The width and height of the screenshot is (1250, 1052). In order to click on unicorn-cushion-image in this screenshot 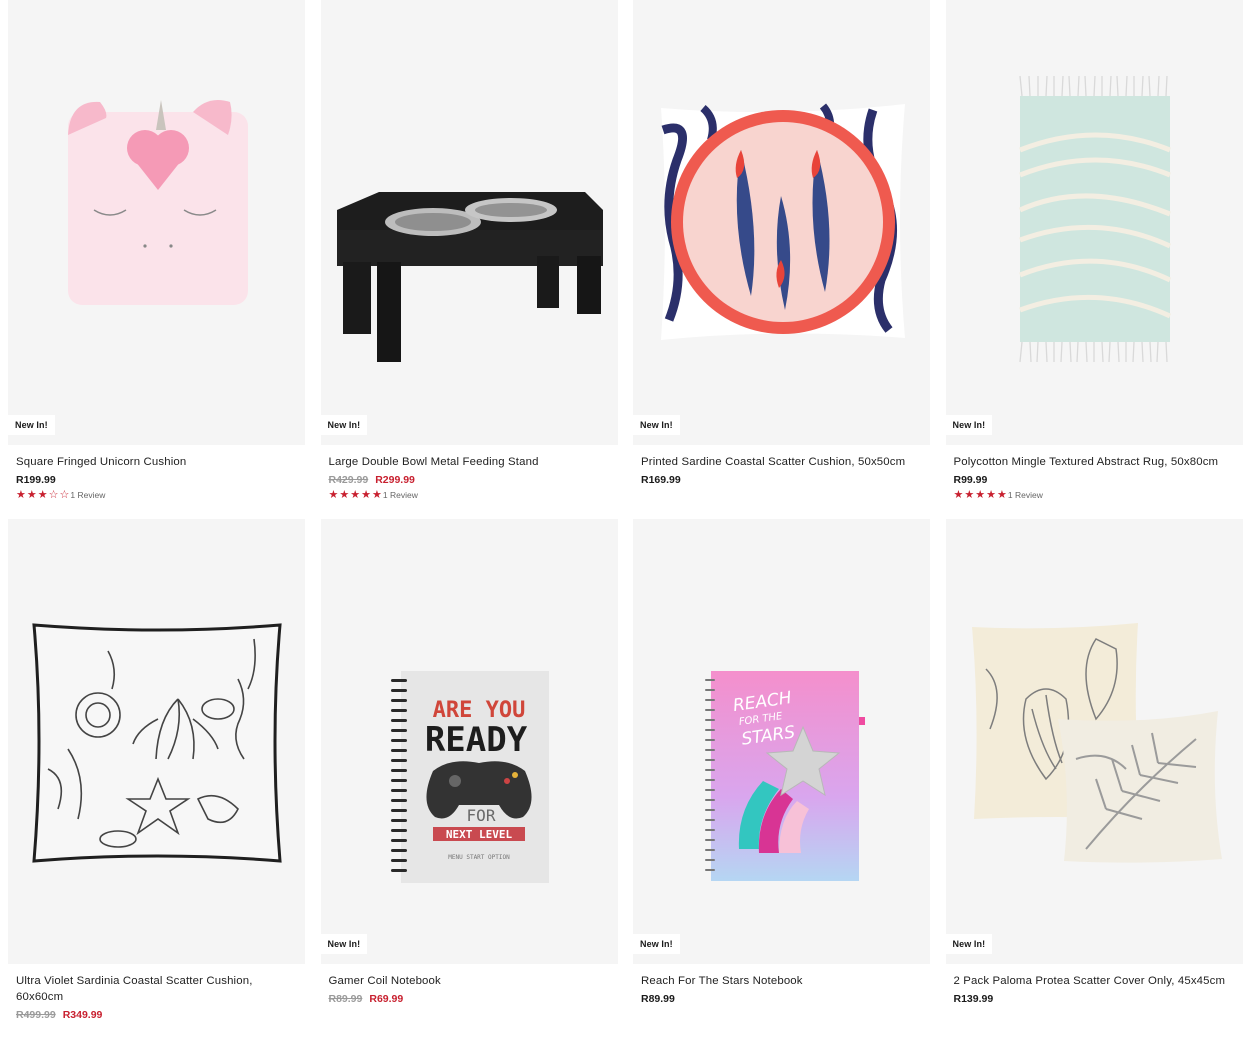, I will do `click(158, 202)`.